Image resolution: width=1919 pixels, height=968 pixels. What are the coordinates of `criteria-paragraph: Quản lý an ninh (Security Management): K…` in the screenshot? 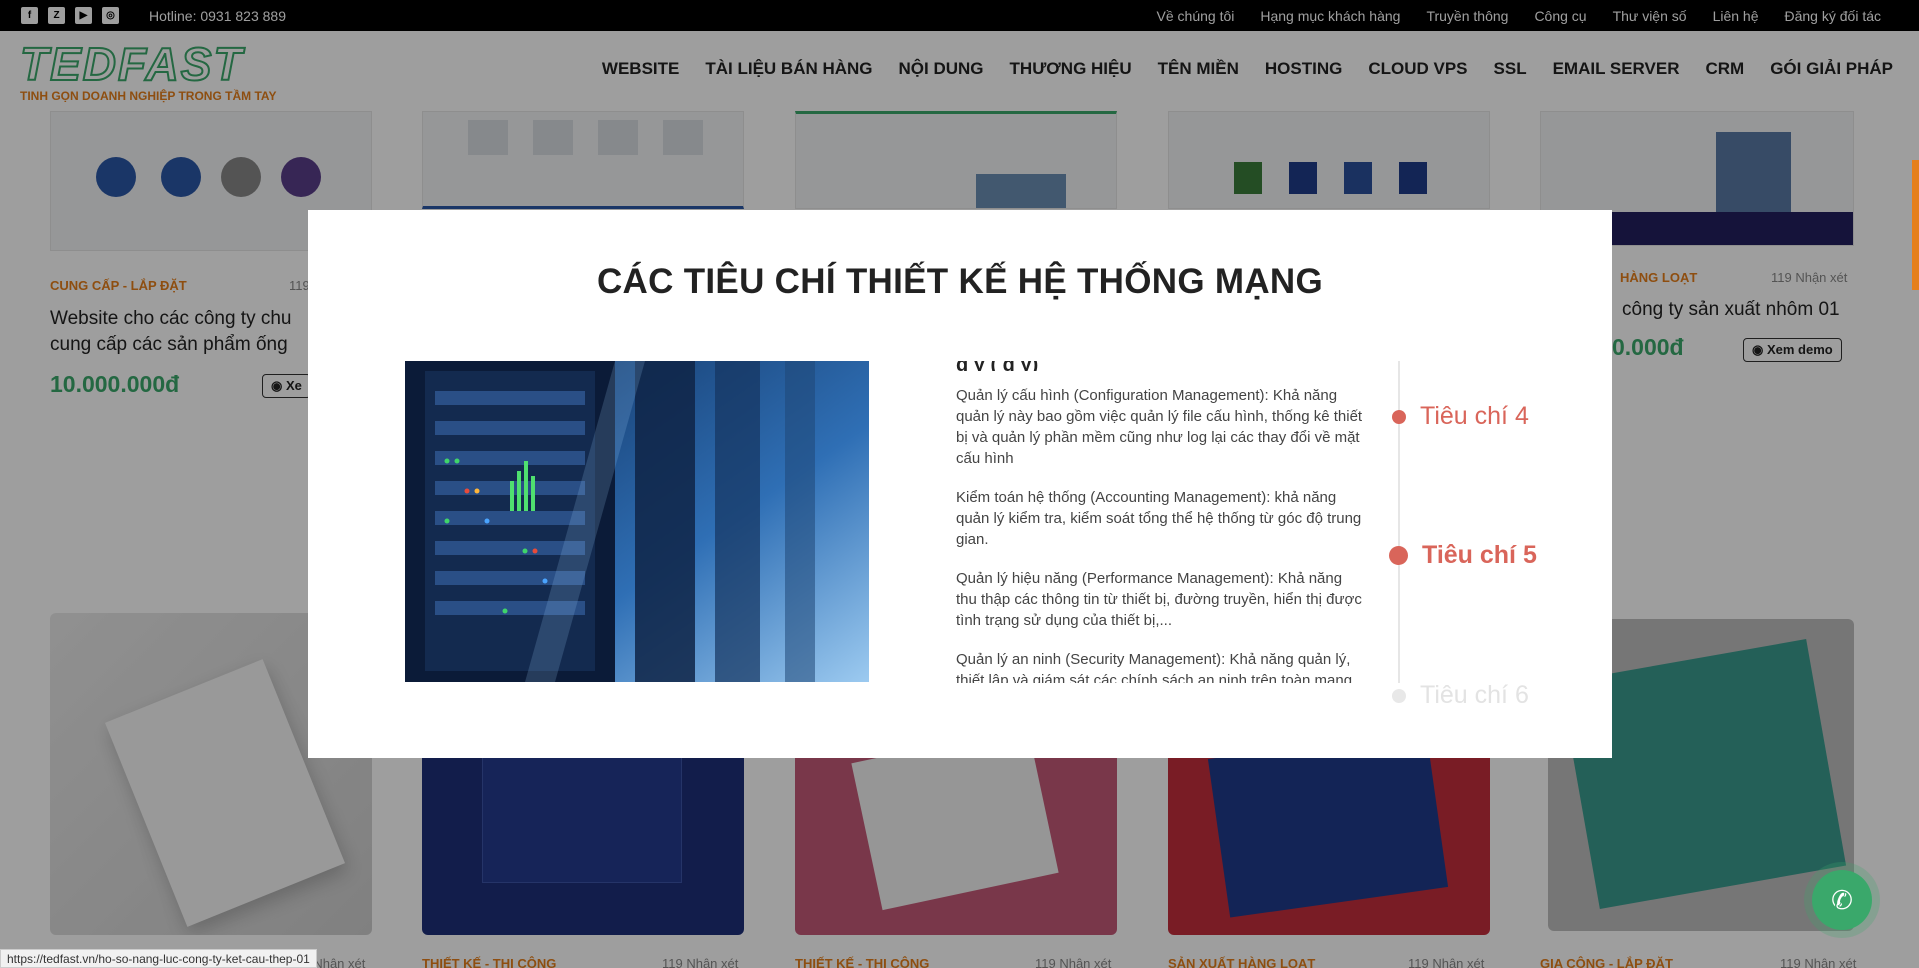 It's located at (1154, 667).